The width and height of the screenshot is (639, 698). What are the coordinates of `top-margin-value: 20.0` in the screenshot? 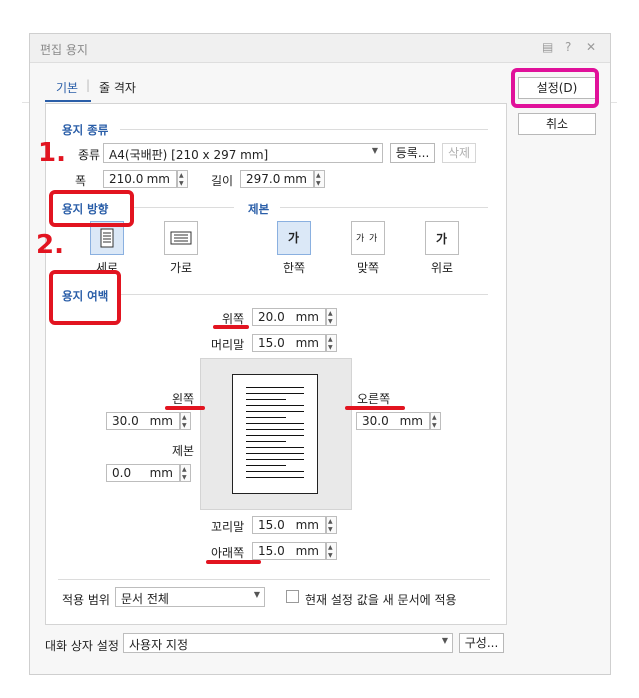 It's located at (271, 317).